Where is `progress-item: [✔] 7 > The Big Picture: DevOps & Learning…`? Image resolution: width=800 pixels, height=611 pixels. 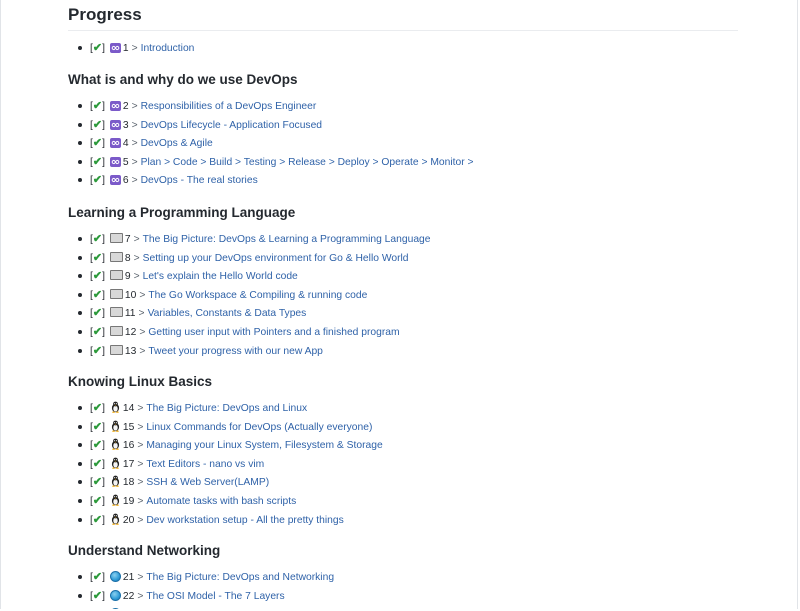 progress-item: [✔] 7 > The Big Picture: DevOps & Learning… is located at coordinates (408, 239).